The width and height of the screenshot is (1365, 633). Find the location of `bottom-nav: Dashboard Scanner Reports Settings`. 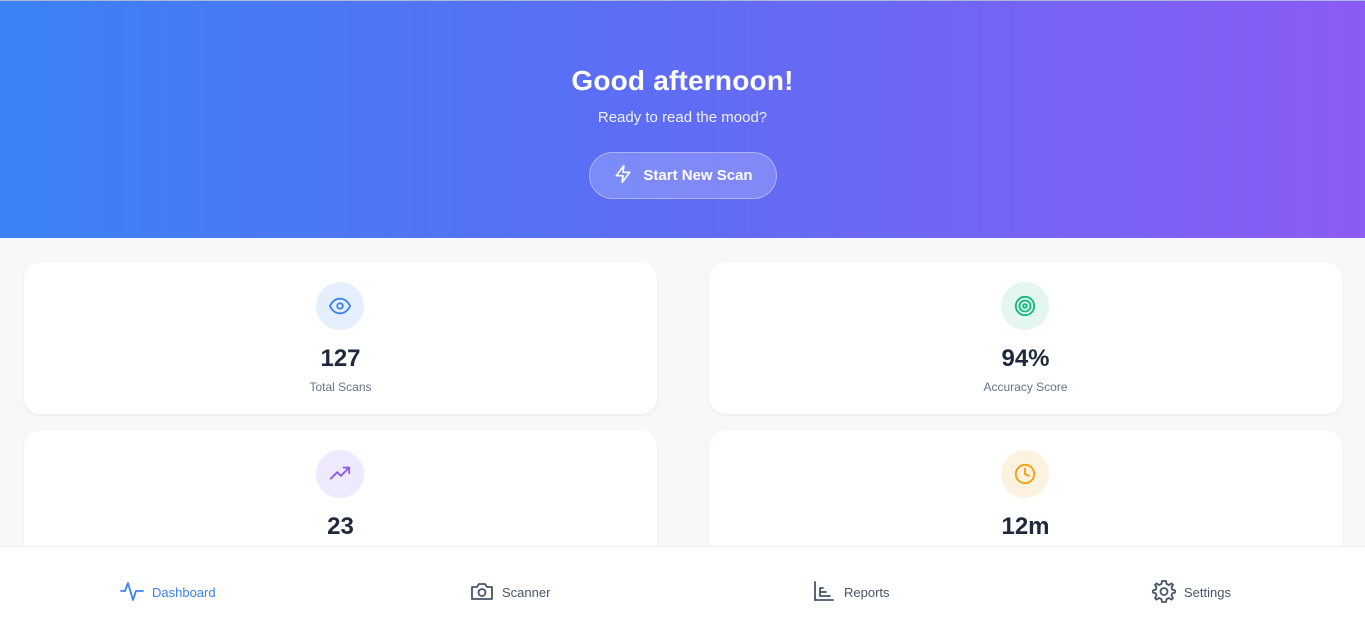

bottom-nav: Dashboard Scanner Reports Settings is located at coordinates (682, 589).